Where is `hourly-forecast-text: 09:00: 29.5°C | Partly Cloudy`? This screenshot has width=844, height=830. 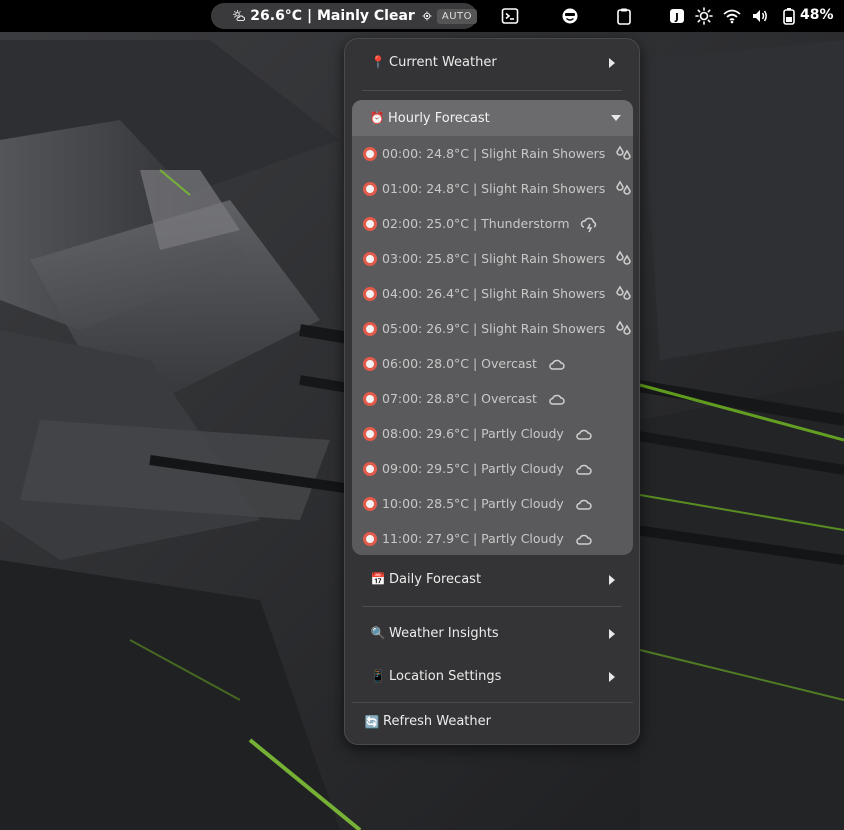
hourly-forecast-text: 09:00: 29.5°C | Partly Cloudy is located at coordinates (473, 468).